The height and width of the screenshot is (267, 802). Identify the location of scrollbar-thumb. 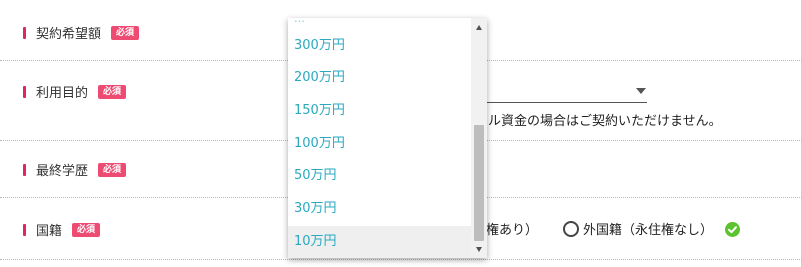
(479, 183).